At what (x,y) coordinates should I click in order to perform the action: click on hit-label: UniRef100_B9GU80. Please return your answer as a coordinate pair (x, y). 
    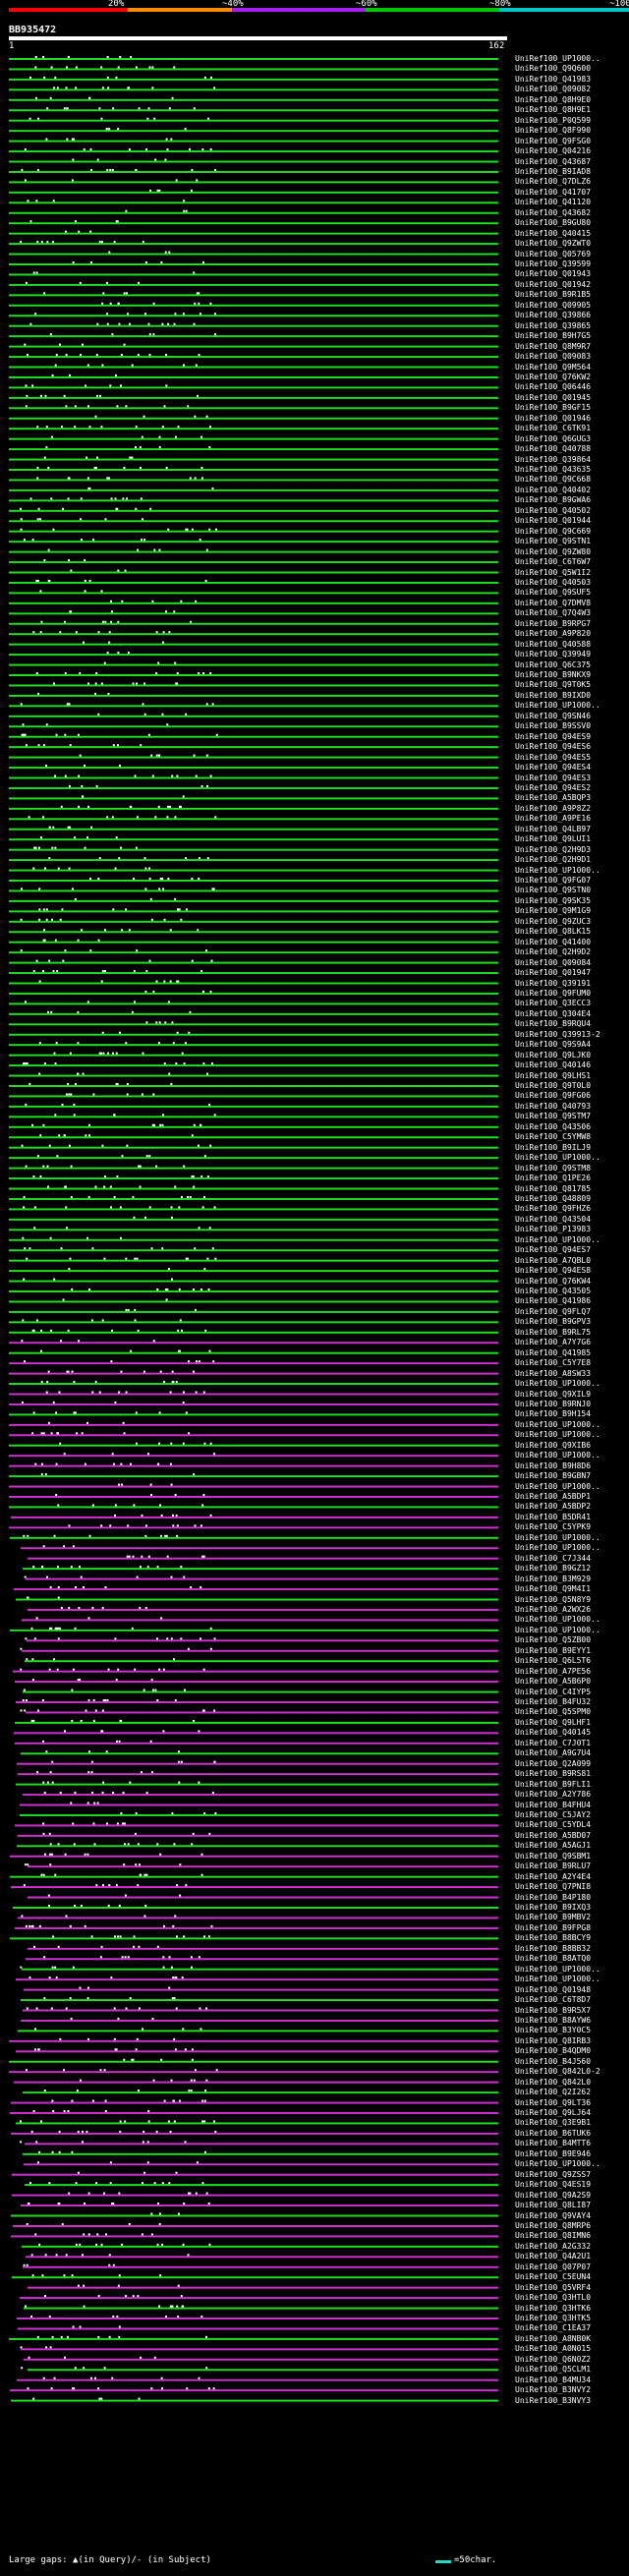
    Looking at the image, I should click on (553, 223).